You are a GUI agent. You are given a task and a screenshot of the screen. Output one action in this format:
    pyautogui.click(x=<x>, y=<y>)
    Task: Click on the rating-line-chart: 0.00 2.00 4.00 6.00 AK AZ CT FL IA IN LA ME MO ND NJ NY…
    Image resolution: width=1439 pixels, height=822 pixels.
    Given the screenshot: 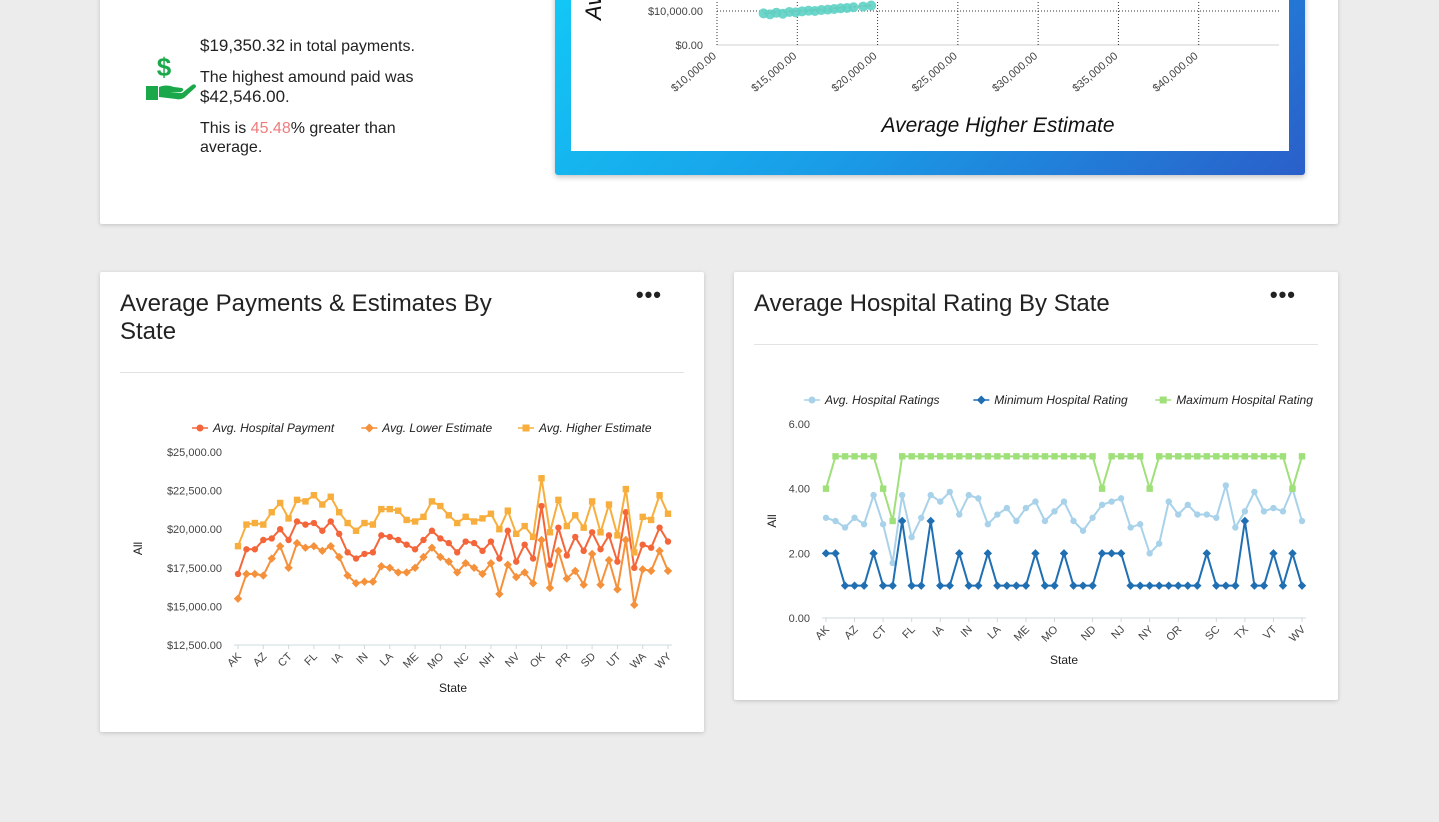 What is the action you would take?
    pyautogui.click(x=1039, y=530)
    